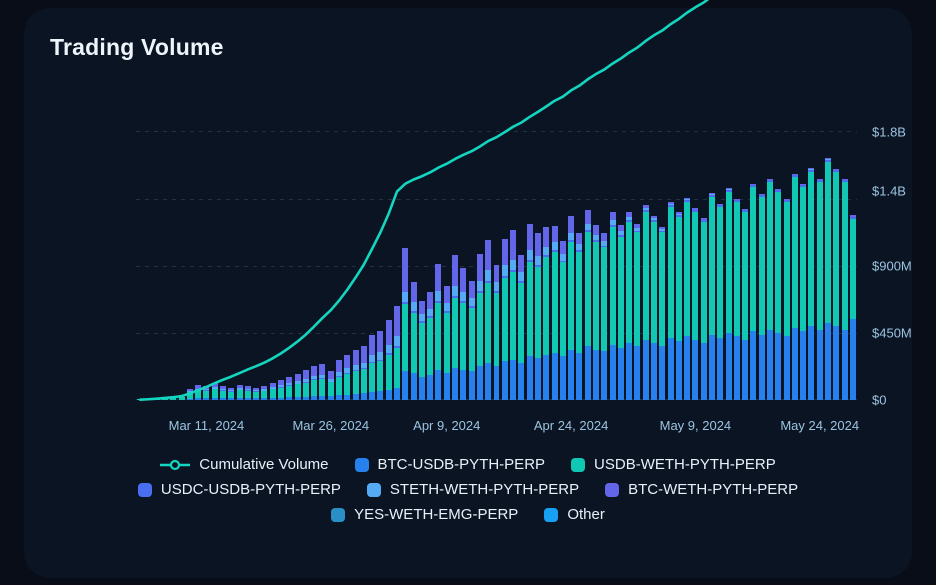 Image resolution: width=936 pixels, height=585 pixels. What do you see at coordinates (574, 514) in the screenshot?
I see `legend-item: Other` at bounding box center [574, 514].